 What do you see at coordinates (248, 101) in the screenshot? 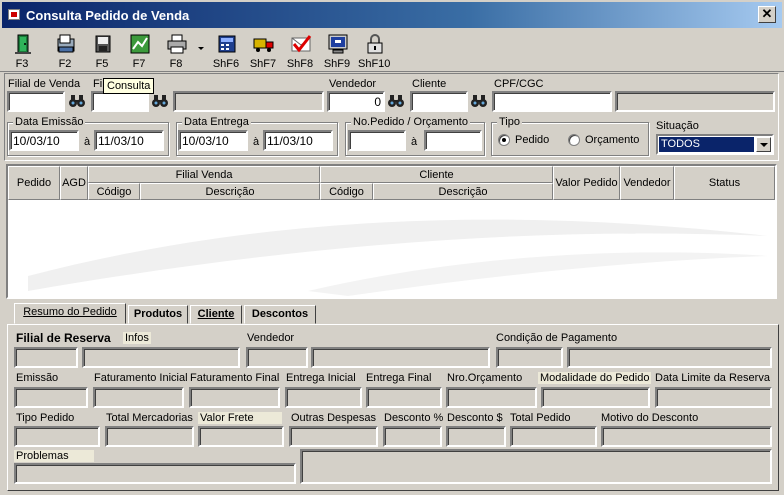
I see `filial-description-field` at bounding box center [248, 101].